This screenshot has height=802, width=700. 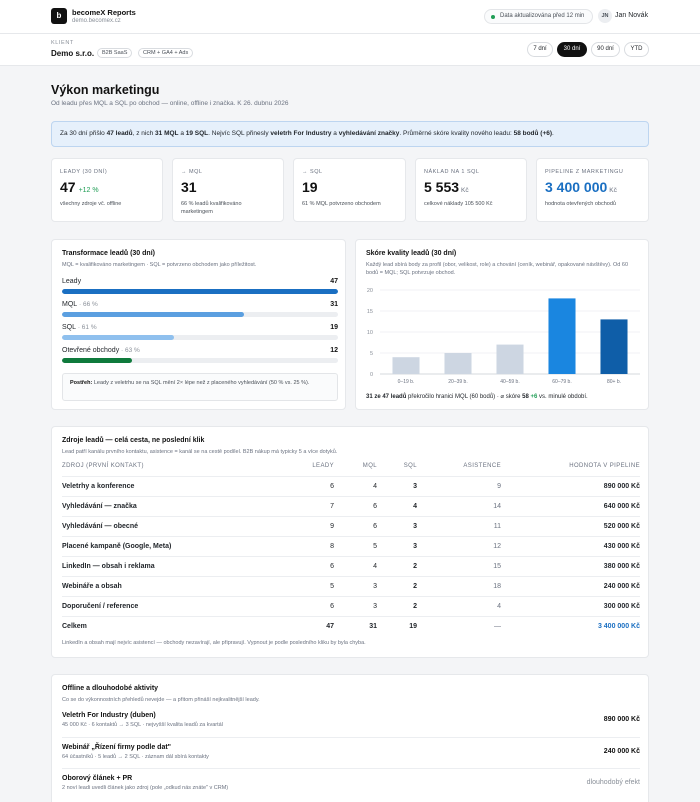 What do you see at coordinates (351, 486) in the screenshot?
I see `table-row: Veletrhy a konference 6 4 3 9 890 000 Kč` at bounding box center [351, 486].